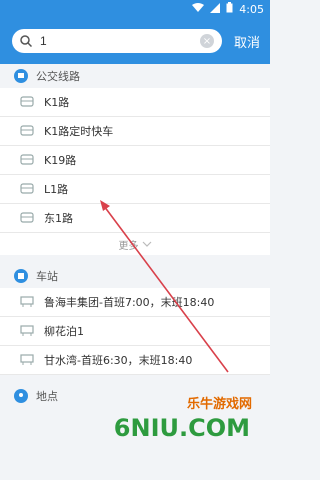  Describe the element at coordinates (21, 276) in the screenshot. I see `station-section-icon` at that location.